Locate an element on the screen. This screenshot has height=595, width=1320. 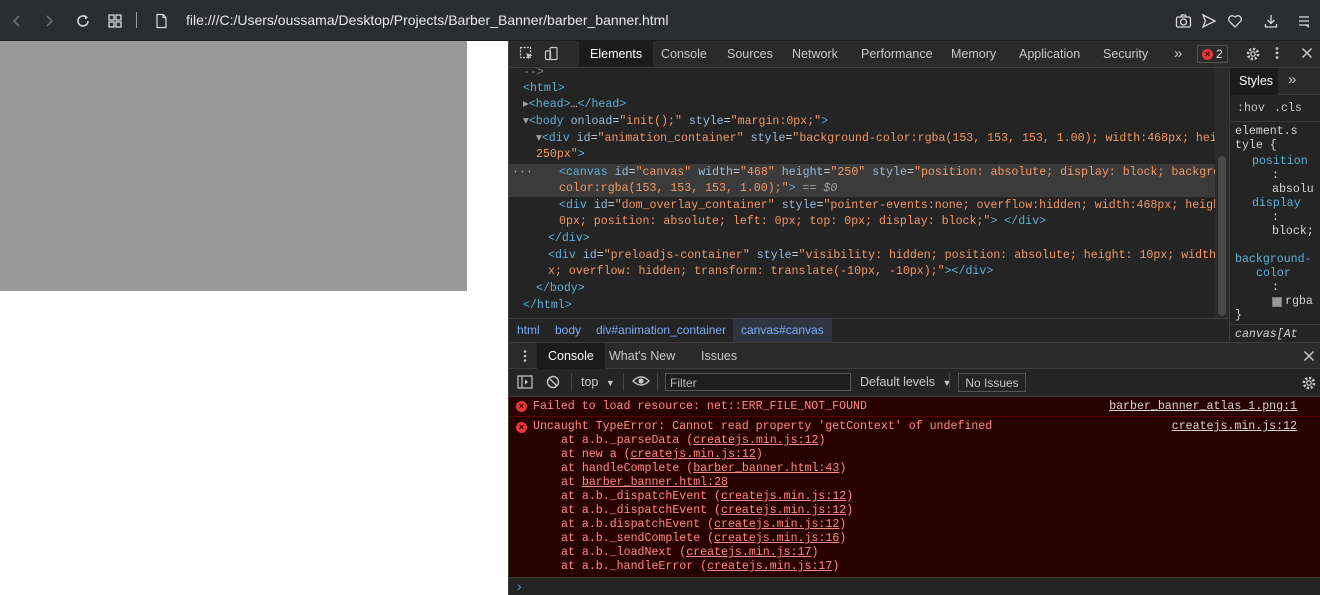
device-toolbar-icon is located at coordinates (551, 55).